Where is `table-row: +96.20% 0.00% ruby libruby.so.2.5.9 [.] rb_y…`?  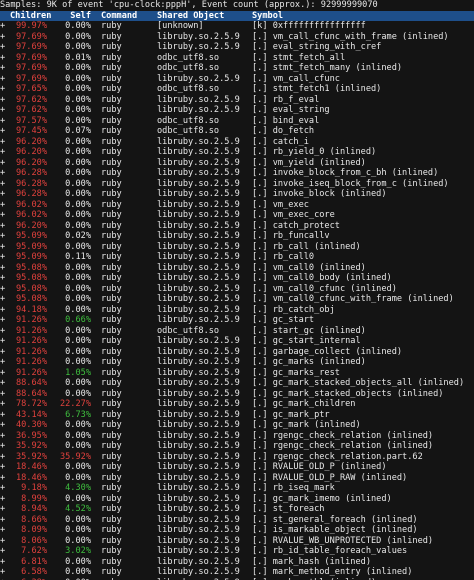 table-row: +96.20% 0.00% ruby libruby.so.2.5.9 [.] rb_y… is located at coordinates (237, 152).